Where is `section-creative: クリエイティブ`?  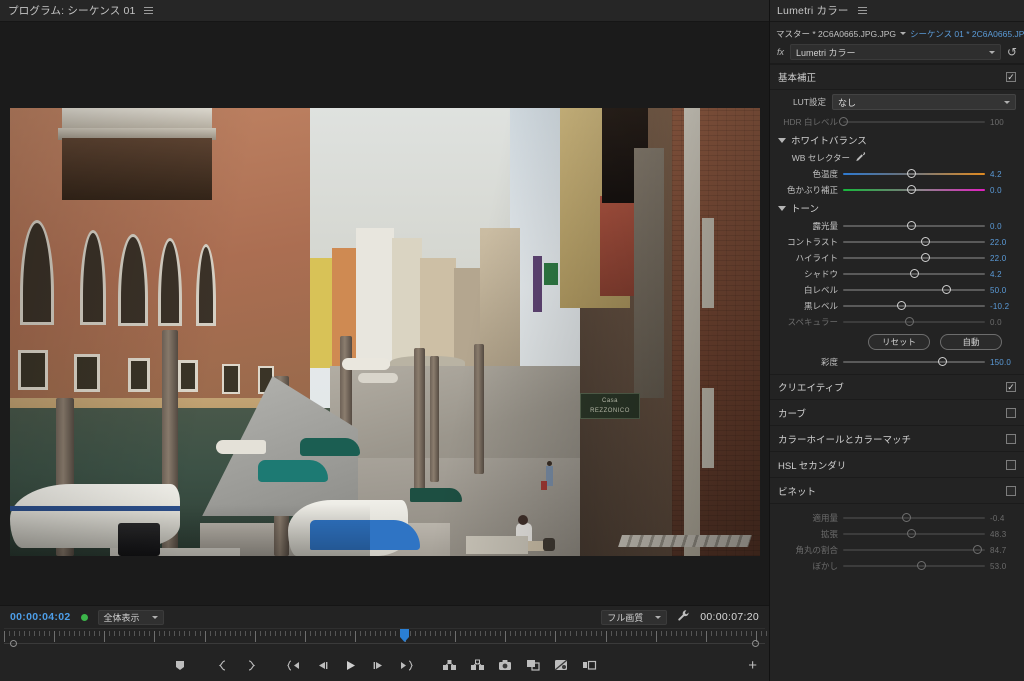 section-creative: クリエイティブ is located at coordinates (897, 387).